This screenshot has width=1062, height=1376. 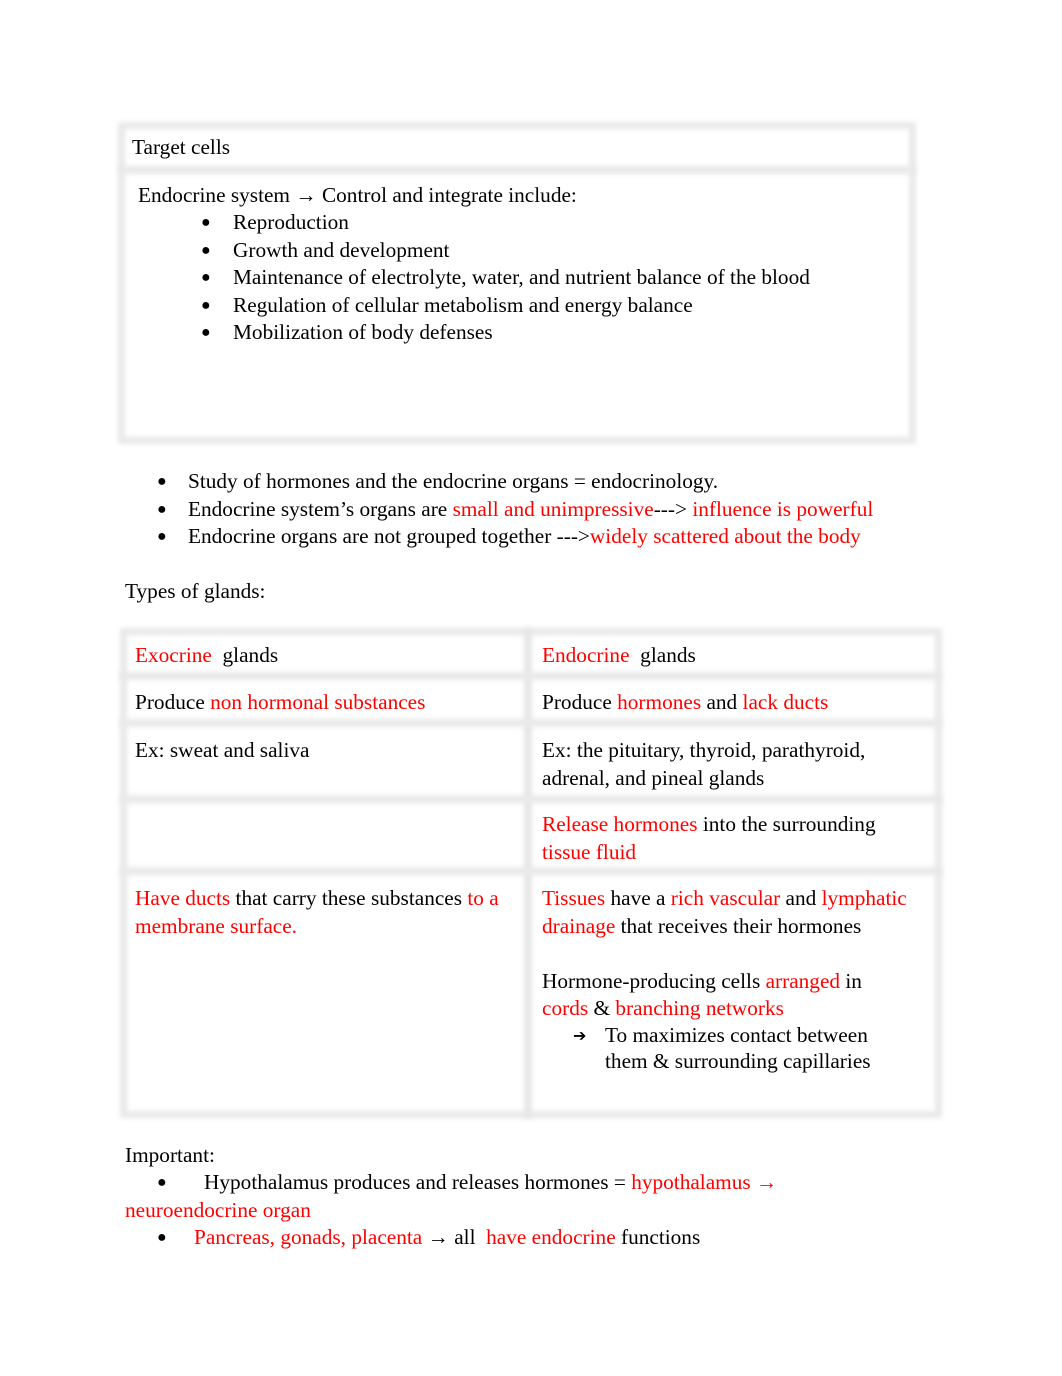 I want to click on highlighted-text: drainage, so click(x=579, y=925).